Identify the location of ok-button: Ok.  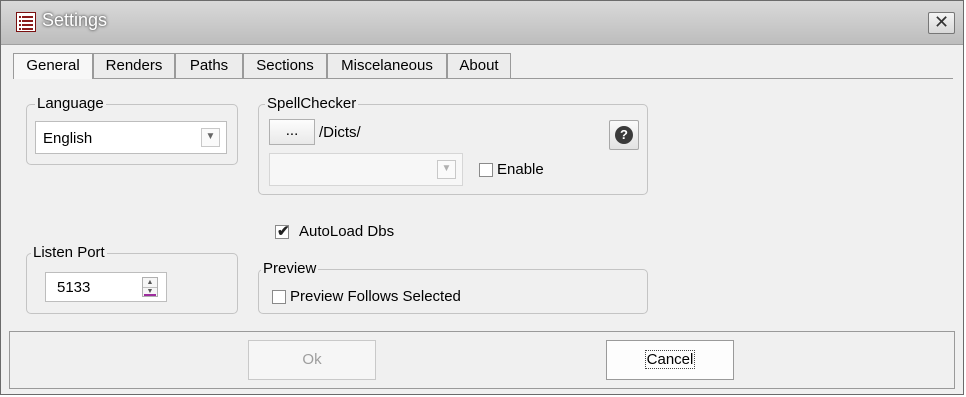
(312, 360).